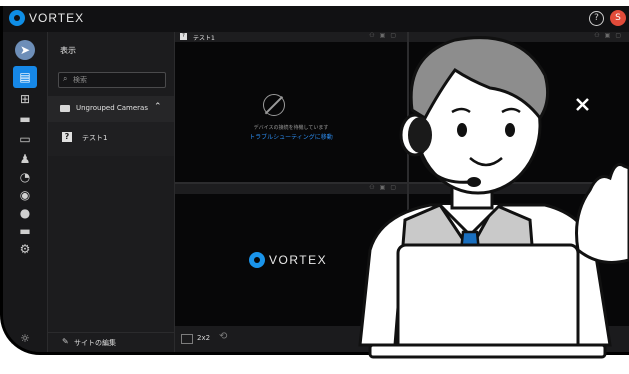 The height and width of the screenshot is (374, 629). Describe the element at coordinates (111, 139) in the screenshot. I see `camera-list-item: ? テスト1` at that location.